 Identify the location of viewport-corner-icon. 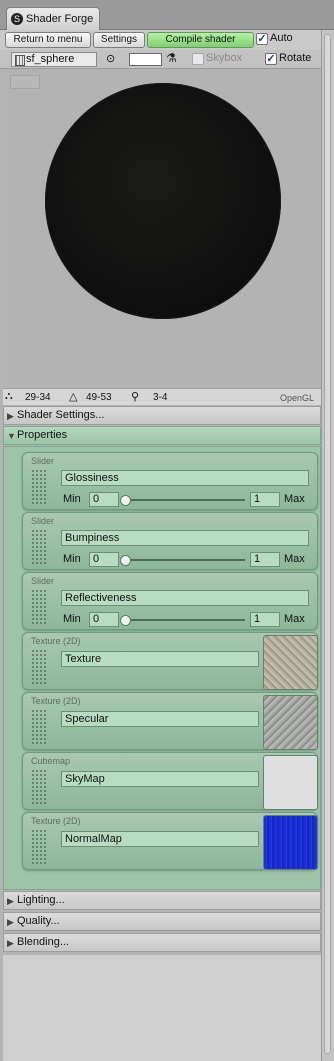
(25, 82).